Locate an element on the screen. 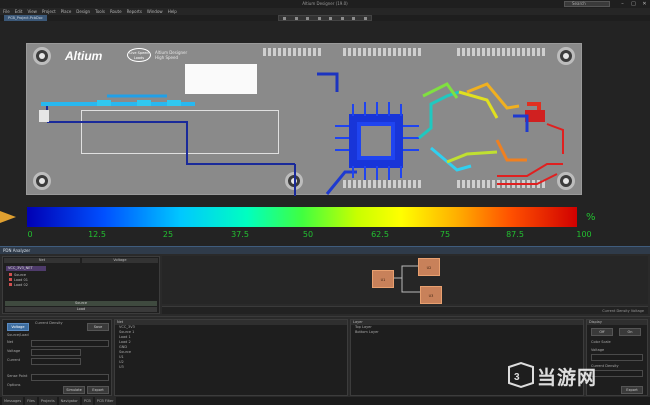  scale-tick-label: 87.5 is located at coordinates (515, 234).